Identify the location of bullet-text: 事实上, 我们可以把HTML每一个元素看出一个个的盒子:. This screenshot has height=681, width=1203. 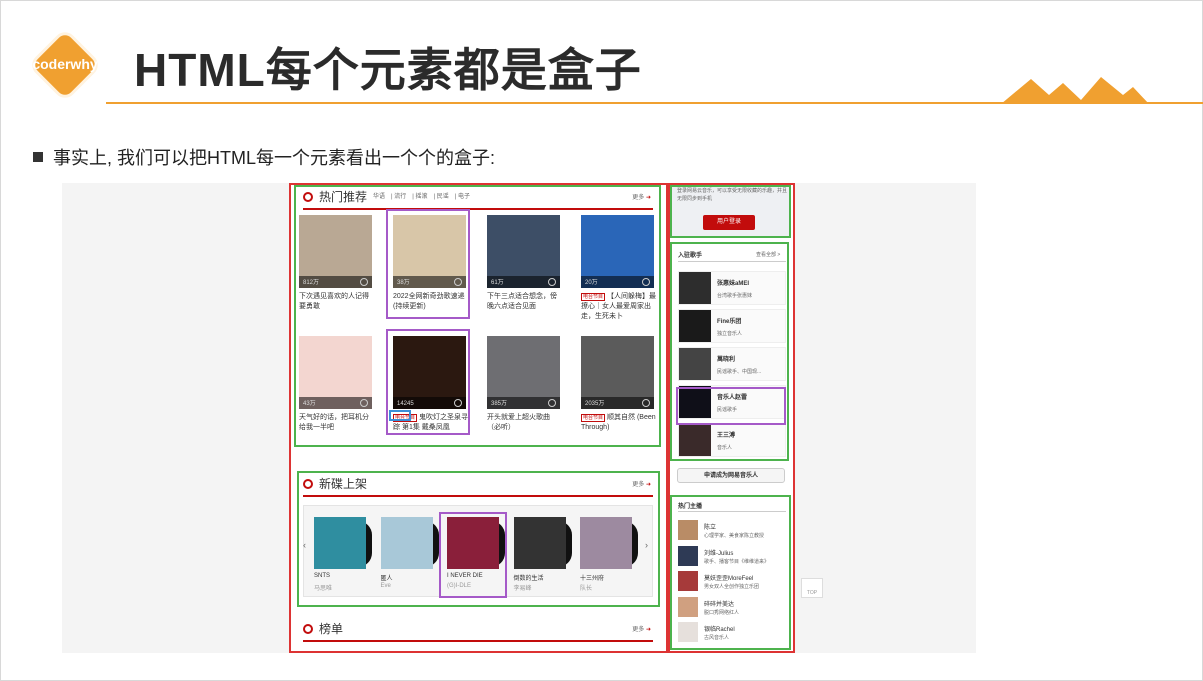
(274, 158).